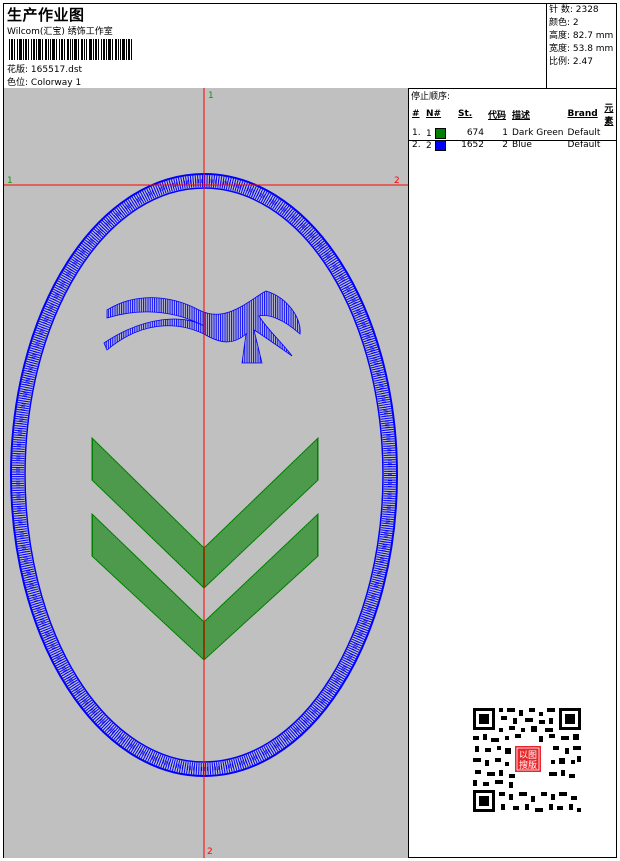  I want to click on chevron-stripes, so click(205, 548).